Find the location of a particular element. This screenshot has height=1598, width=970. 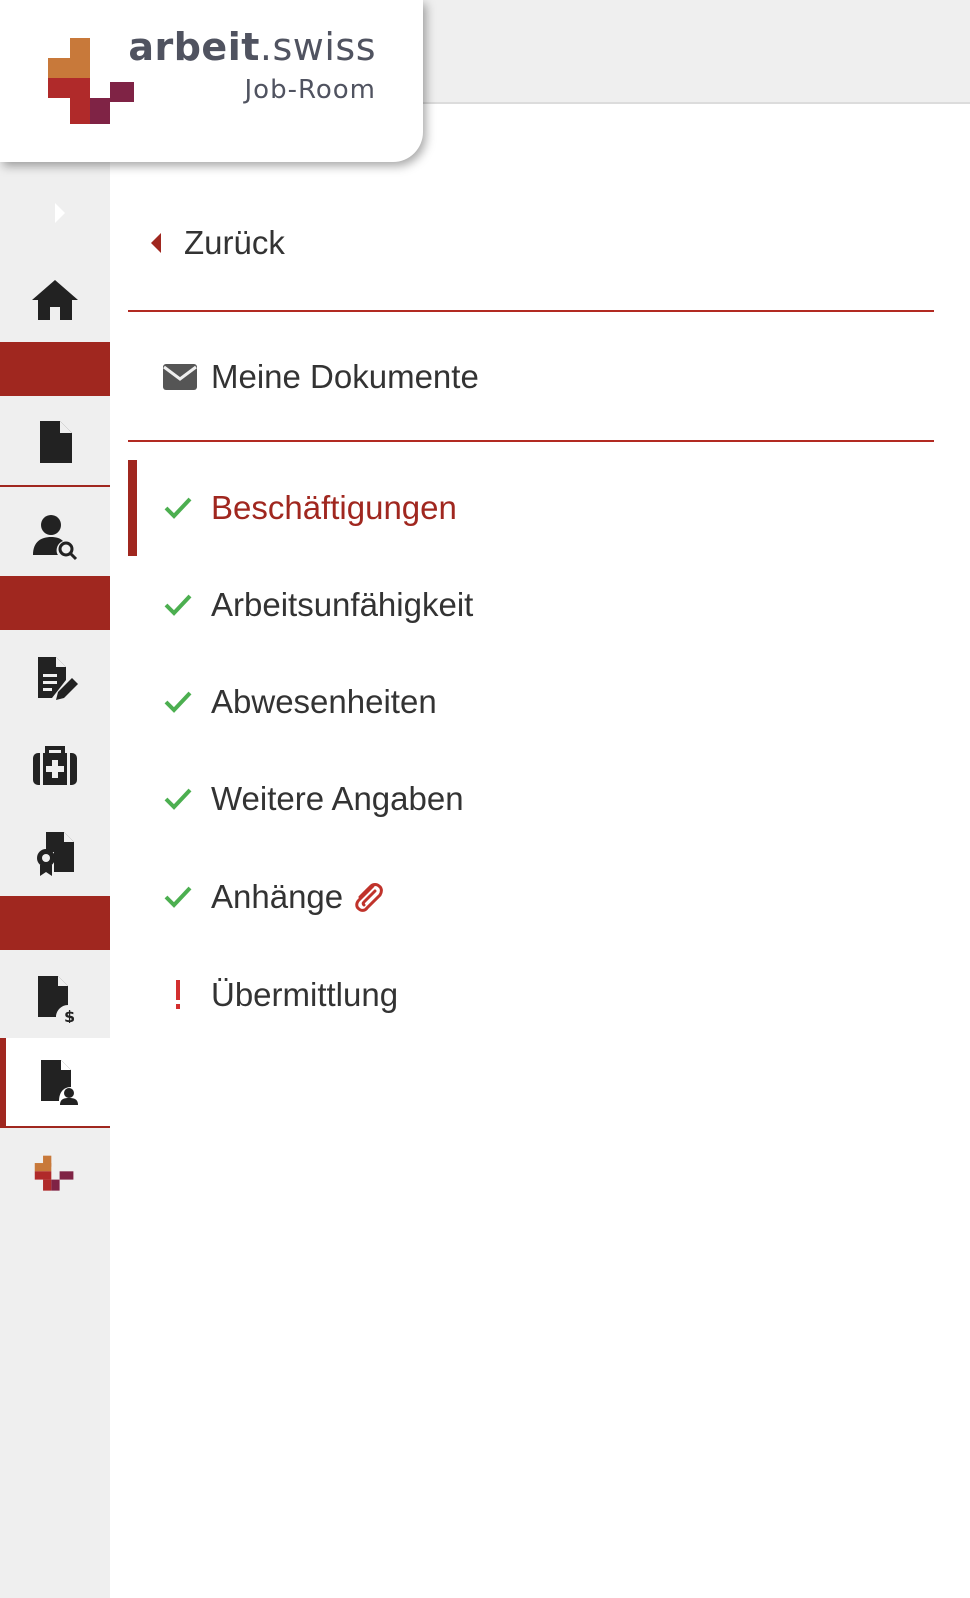

step-label: Anhänge is located at coordinates (277, 896).